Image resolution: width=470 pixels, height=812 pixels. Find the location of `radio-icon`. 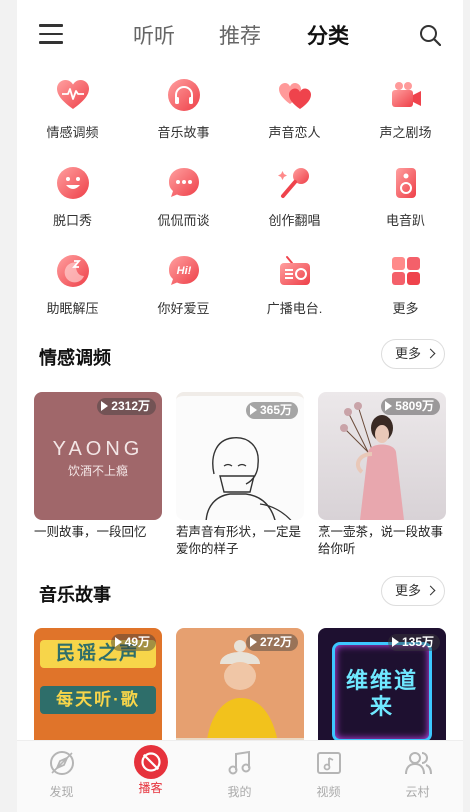

radio-icon is located at coordinates (294, 270).